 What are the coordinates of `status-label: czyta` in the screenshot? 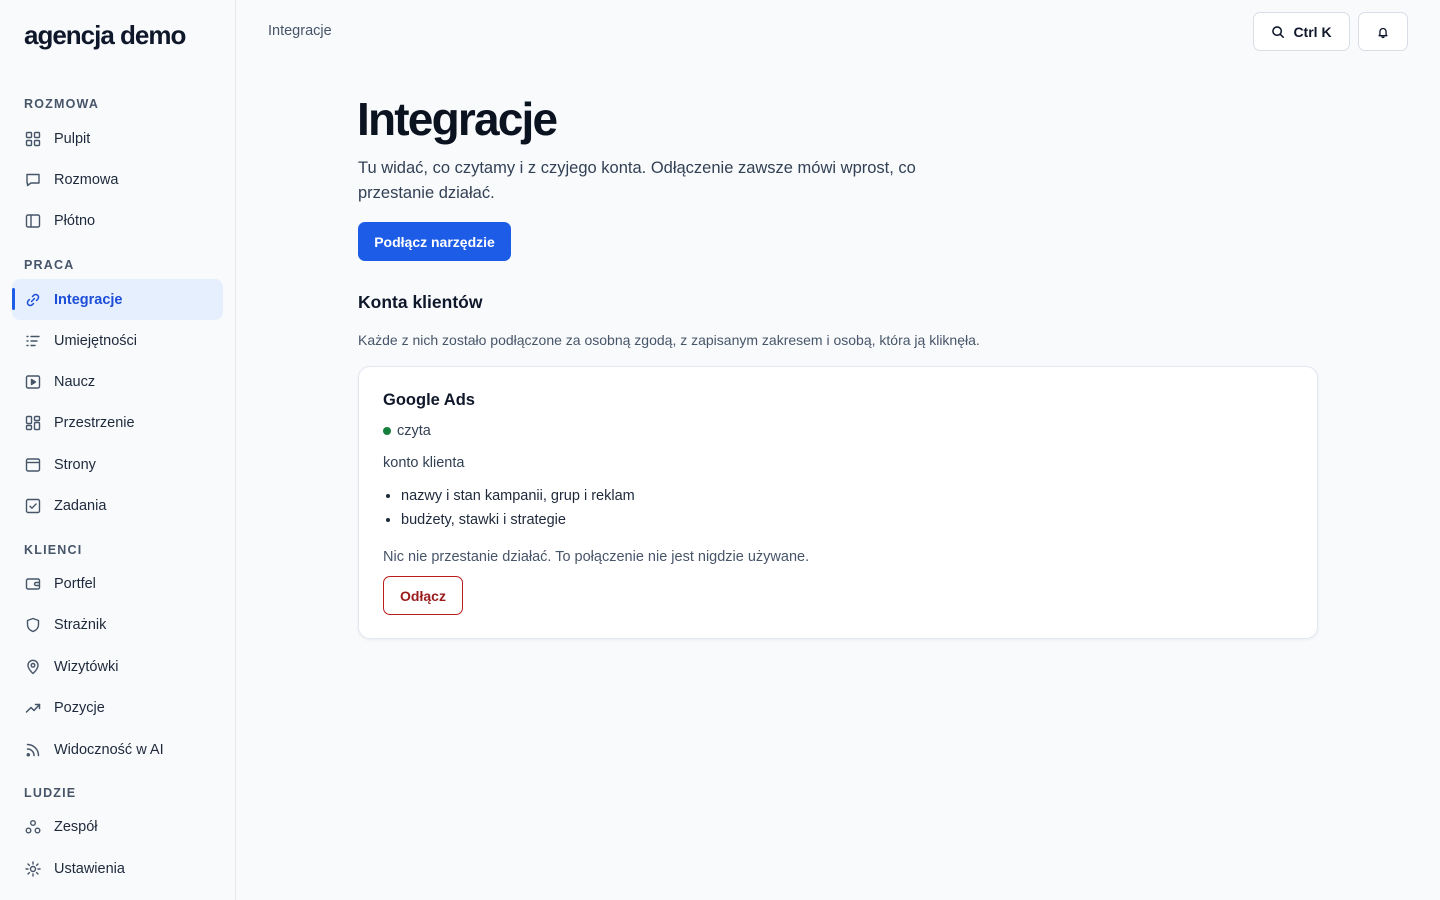 It's located at (414, 431).